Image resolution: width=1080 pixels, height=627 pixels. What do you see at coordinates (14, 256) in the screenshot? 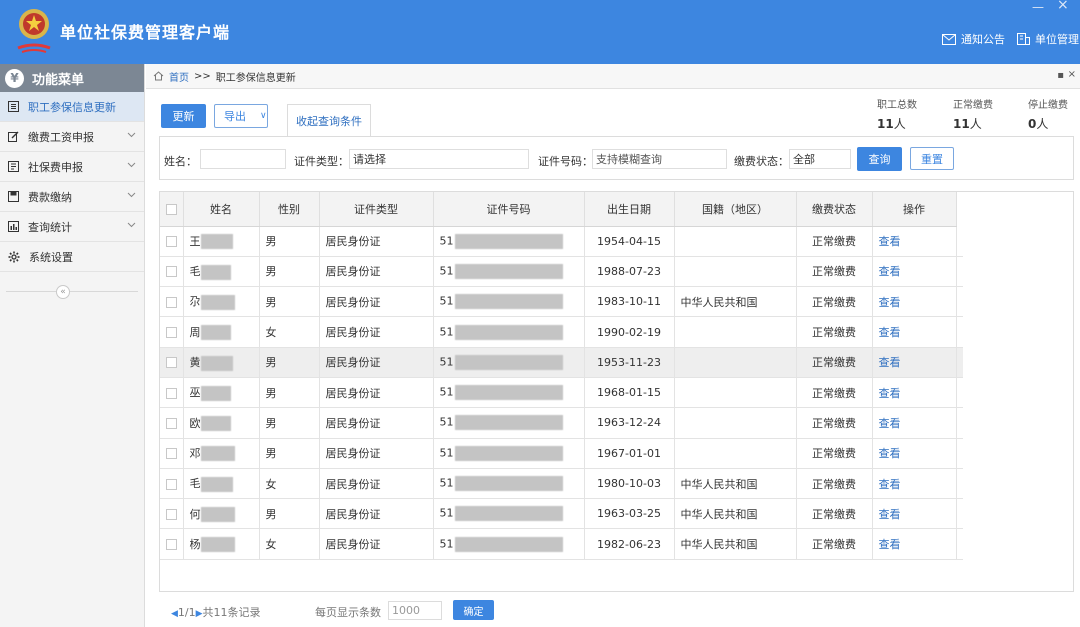
I see `gear-icon` at bounding box center [14, 256].